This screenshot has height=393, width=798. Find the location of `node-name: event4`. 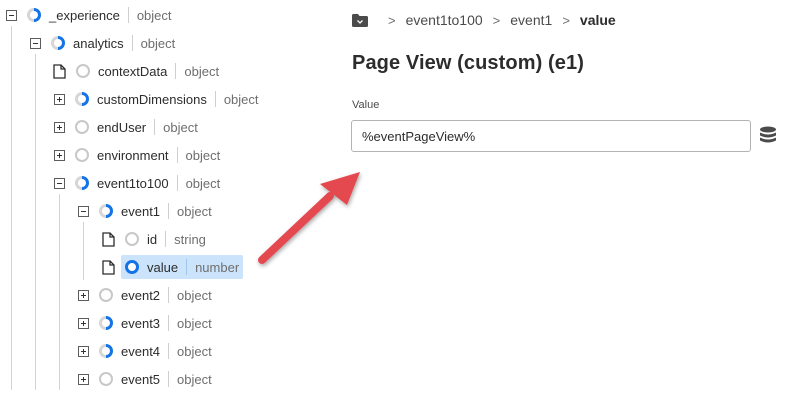

node-name: event4 is located at coordinates (141, 351).